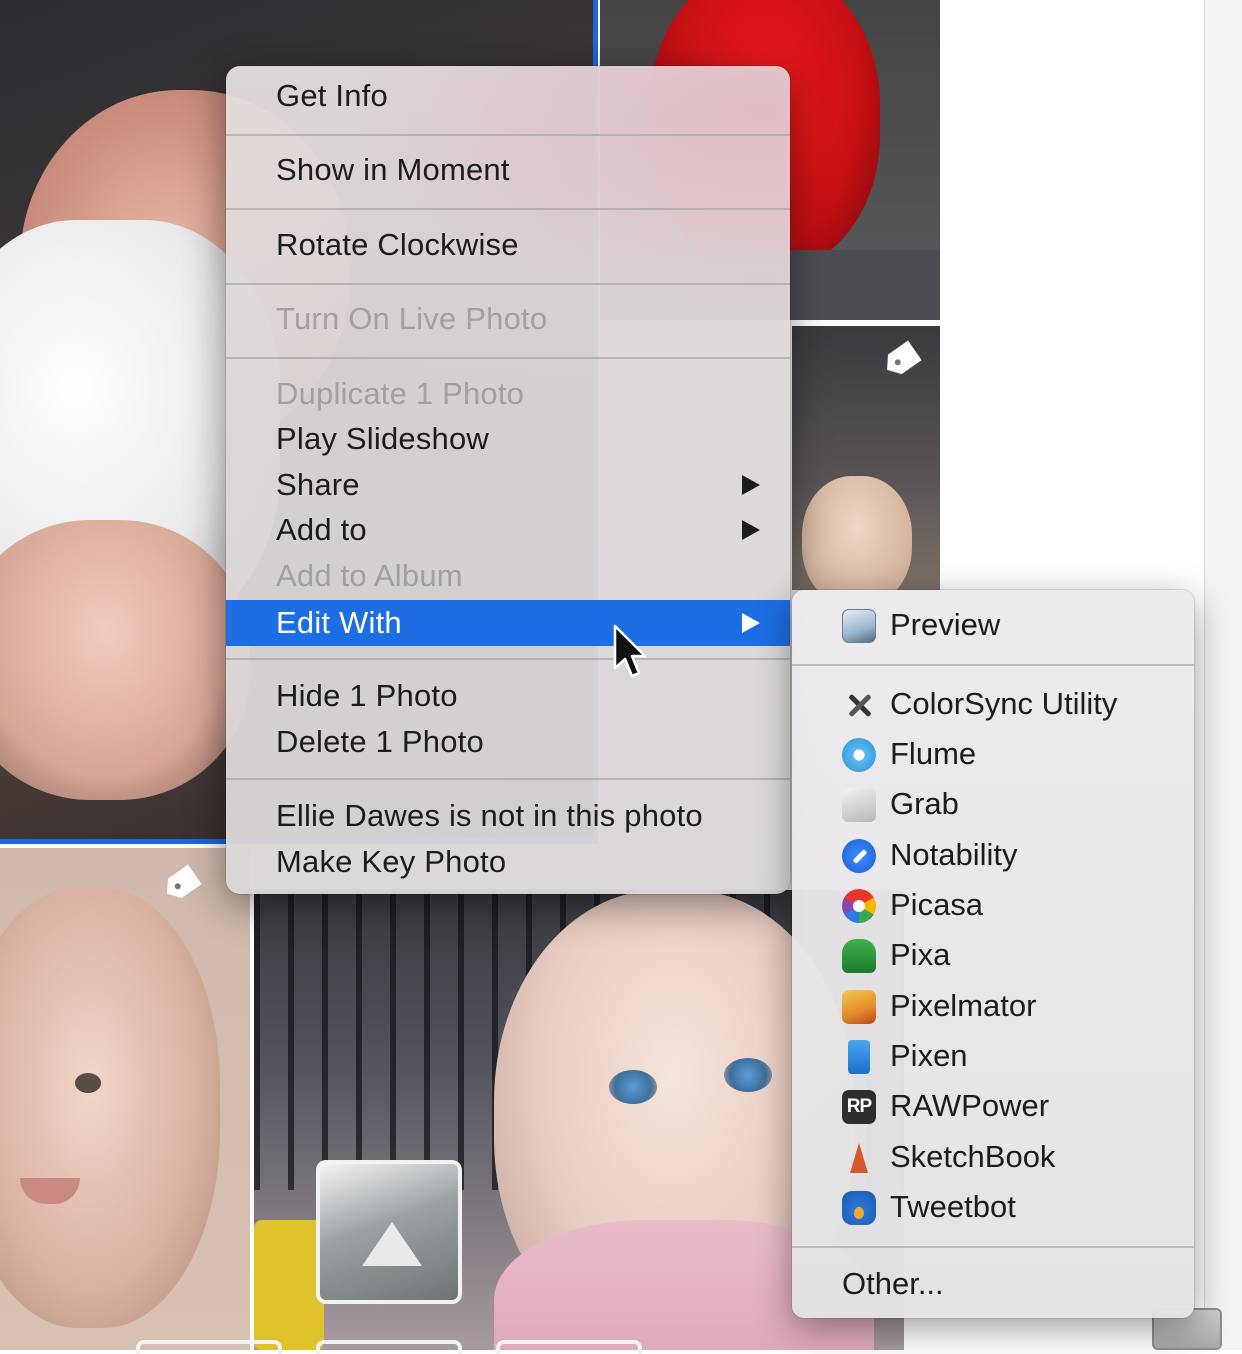 This screenshot has height=1354, width=1242. Describe the element at coordinates (412, 318) in the screenshot. I see `menu-item-turn-on-live-photo: Turn On Live Photo` at that location.